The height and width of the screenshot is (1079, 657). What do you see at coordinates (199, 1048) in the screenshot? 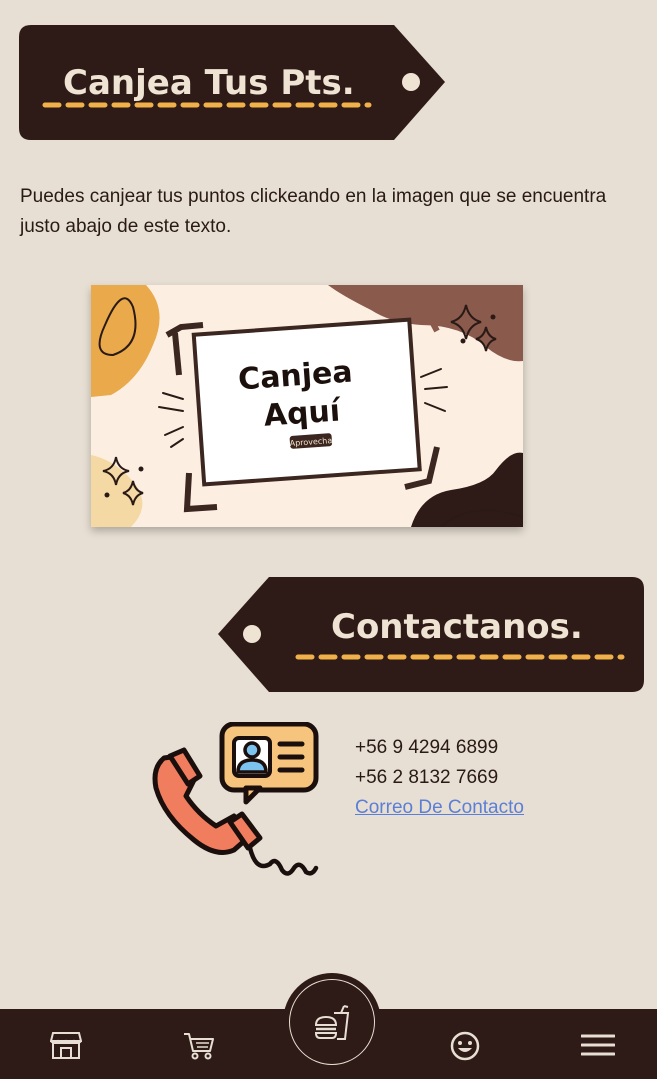
I see `cart-icon` at bounding box center [199, 1048].